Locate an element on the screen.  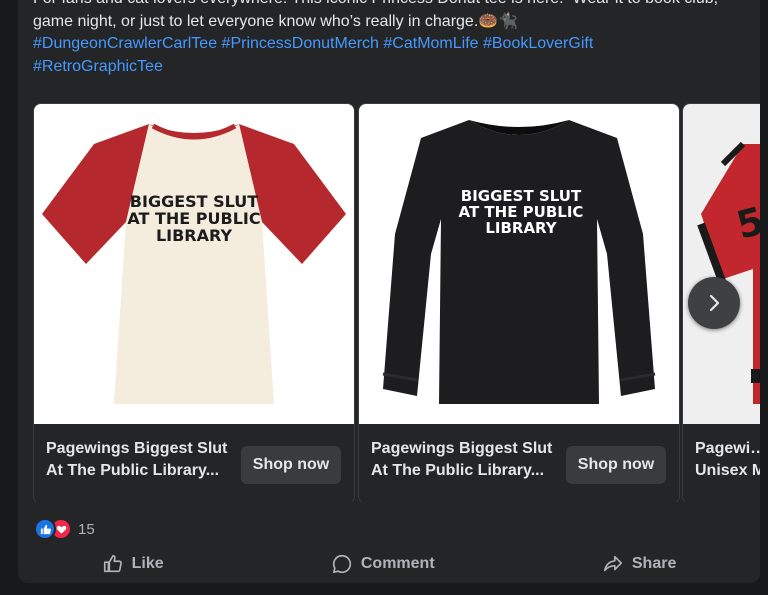
like-reaction-icon is located at coordinates (45, 529).